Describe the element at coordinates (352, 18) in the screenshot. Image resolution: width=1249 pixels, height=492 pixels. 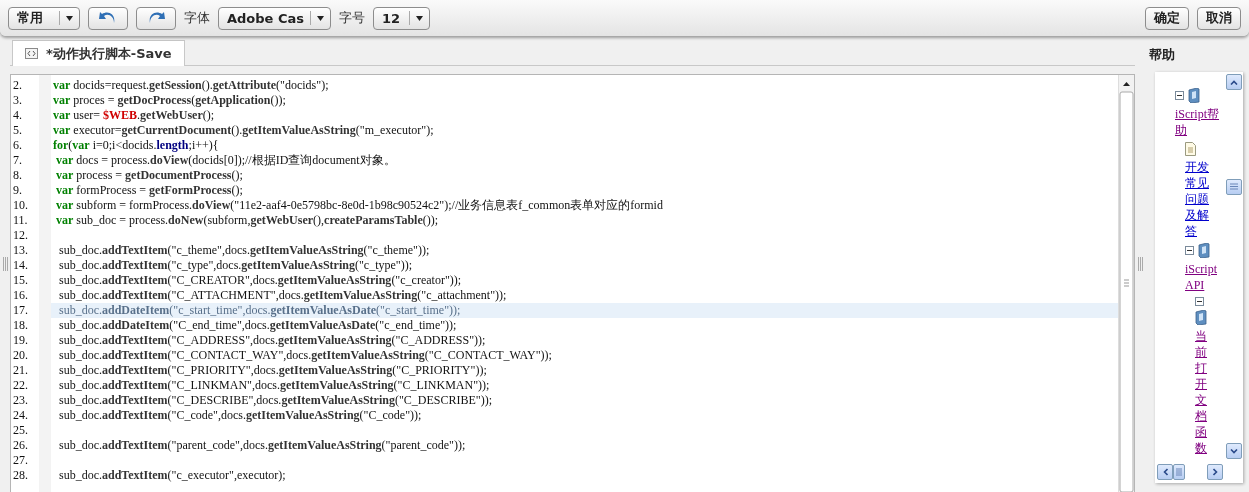
I see `toolbar-label: 字号` at that location.